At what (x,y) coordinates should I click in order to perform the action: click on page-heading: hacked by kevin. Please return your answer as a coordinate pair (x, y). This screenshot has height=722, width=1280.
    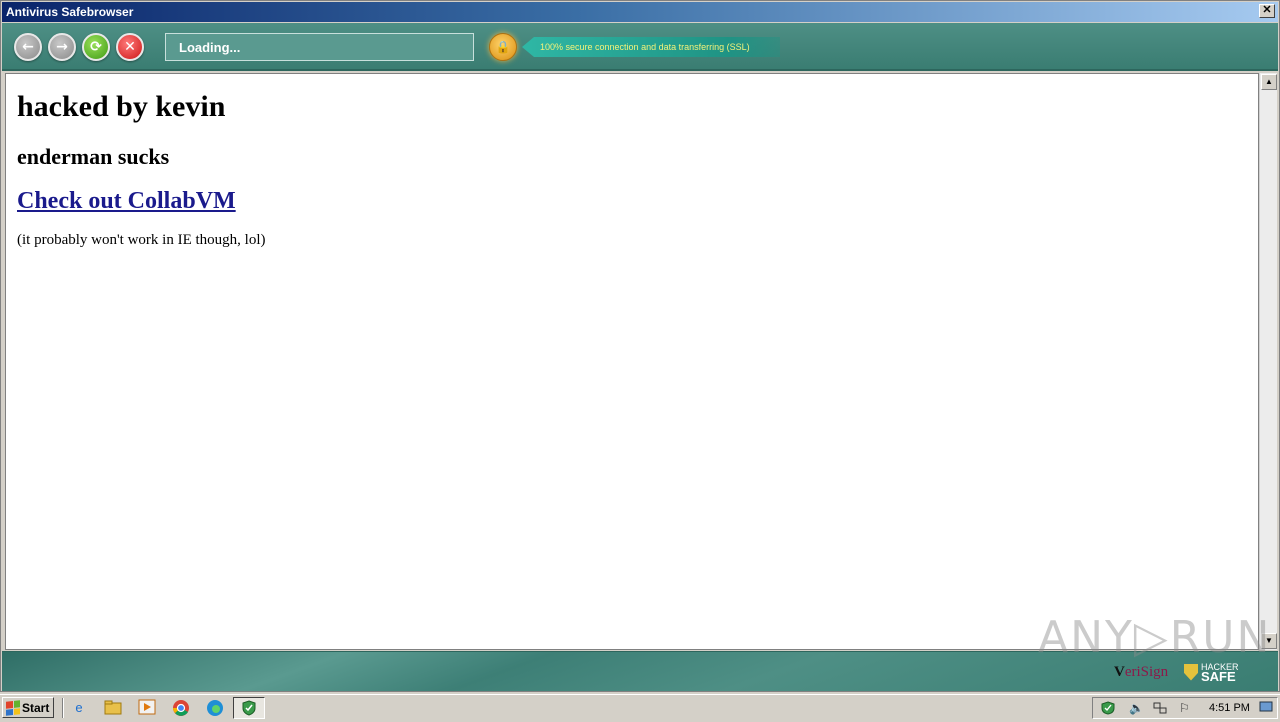
    Looking at the image, I should click on (121, 106).